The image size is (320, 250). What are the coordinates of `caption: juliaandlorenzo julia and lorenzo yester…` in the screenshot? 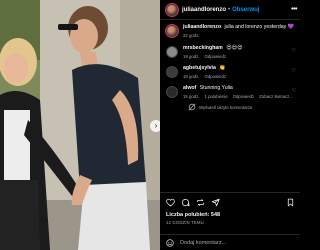 It's located at (231, 31).